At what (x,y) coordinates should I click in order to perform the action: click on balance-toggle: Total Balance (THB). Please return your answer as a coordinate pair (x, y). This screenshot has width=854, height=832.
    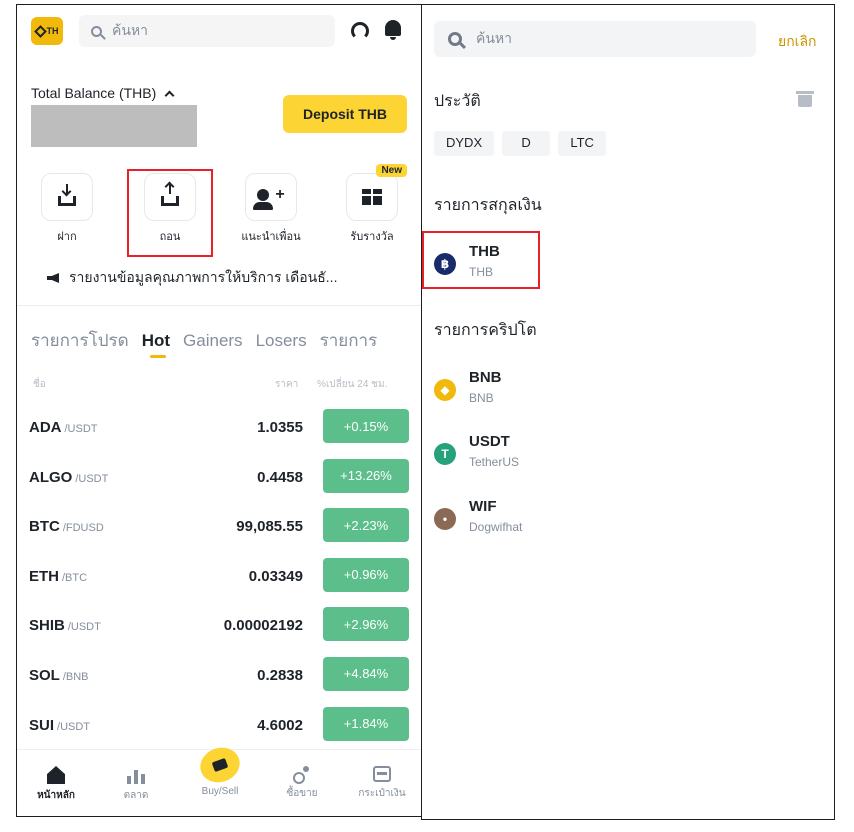
    Looking at the image, I should click on (103, 93).